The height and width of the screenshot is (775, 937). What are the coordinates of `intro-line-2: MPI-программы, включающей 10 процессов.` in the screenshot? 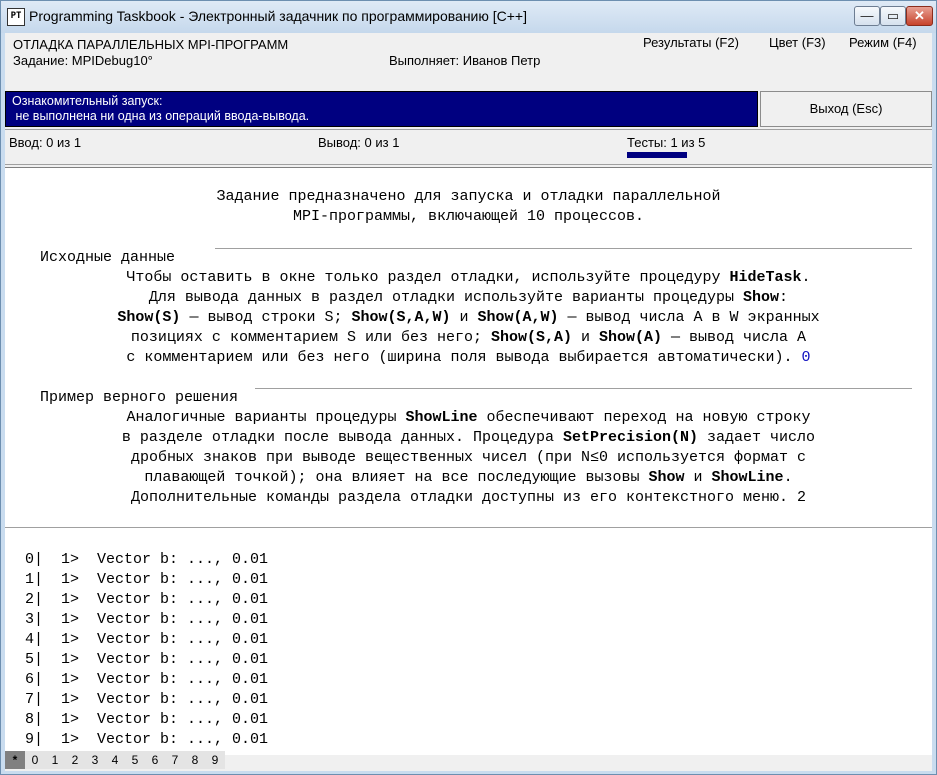 It's located at (468, 216).